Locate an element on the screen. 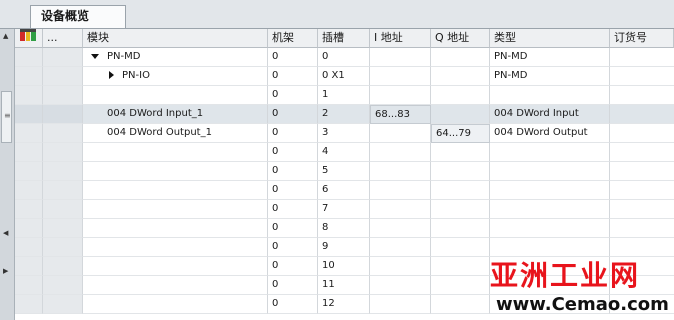 The height and width of the screenshot is (320, 674). table-row: 08 is located at coordinates (344, 228).